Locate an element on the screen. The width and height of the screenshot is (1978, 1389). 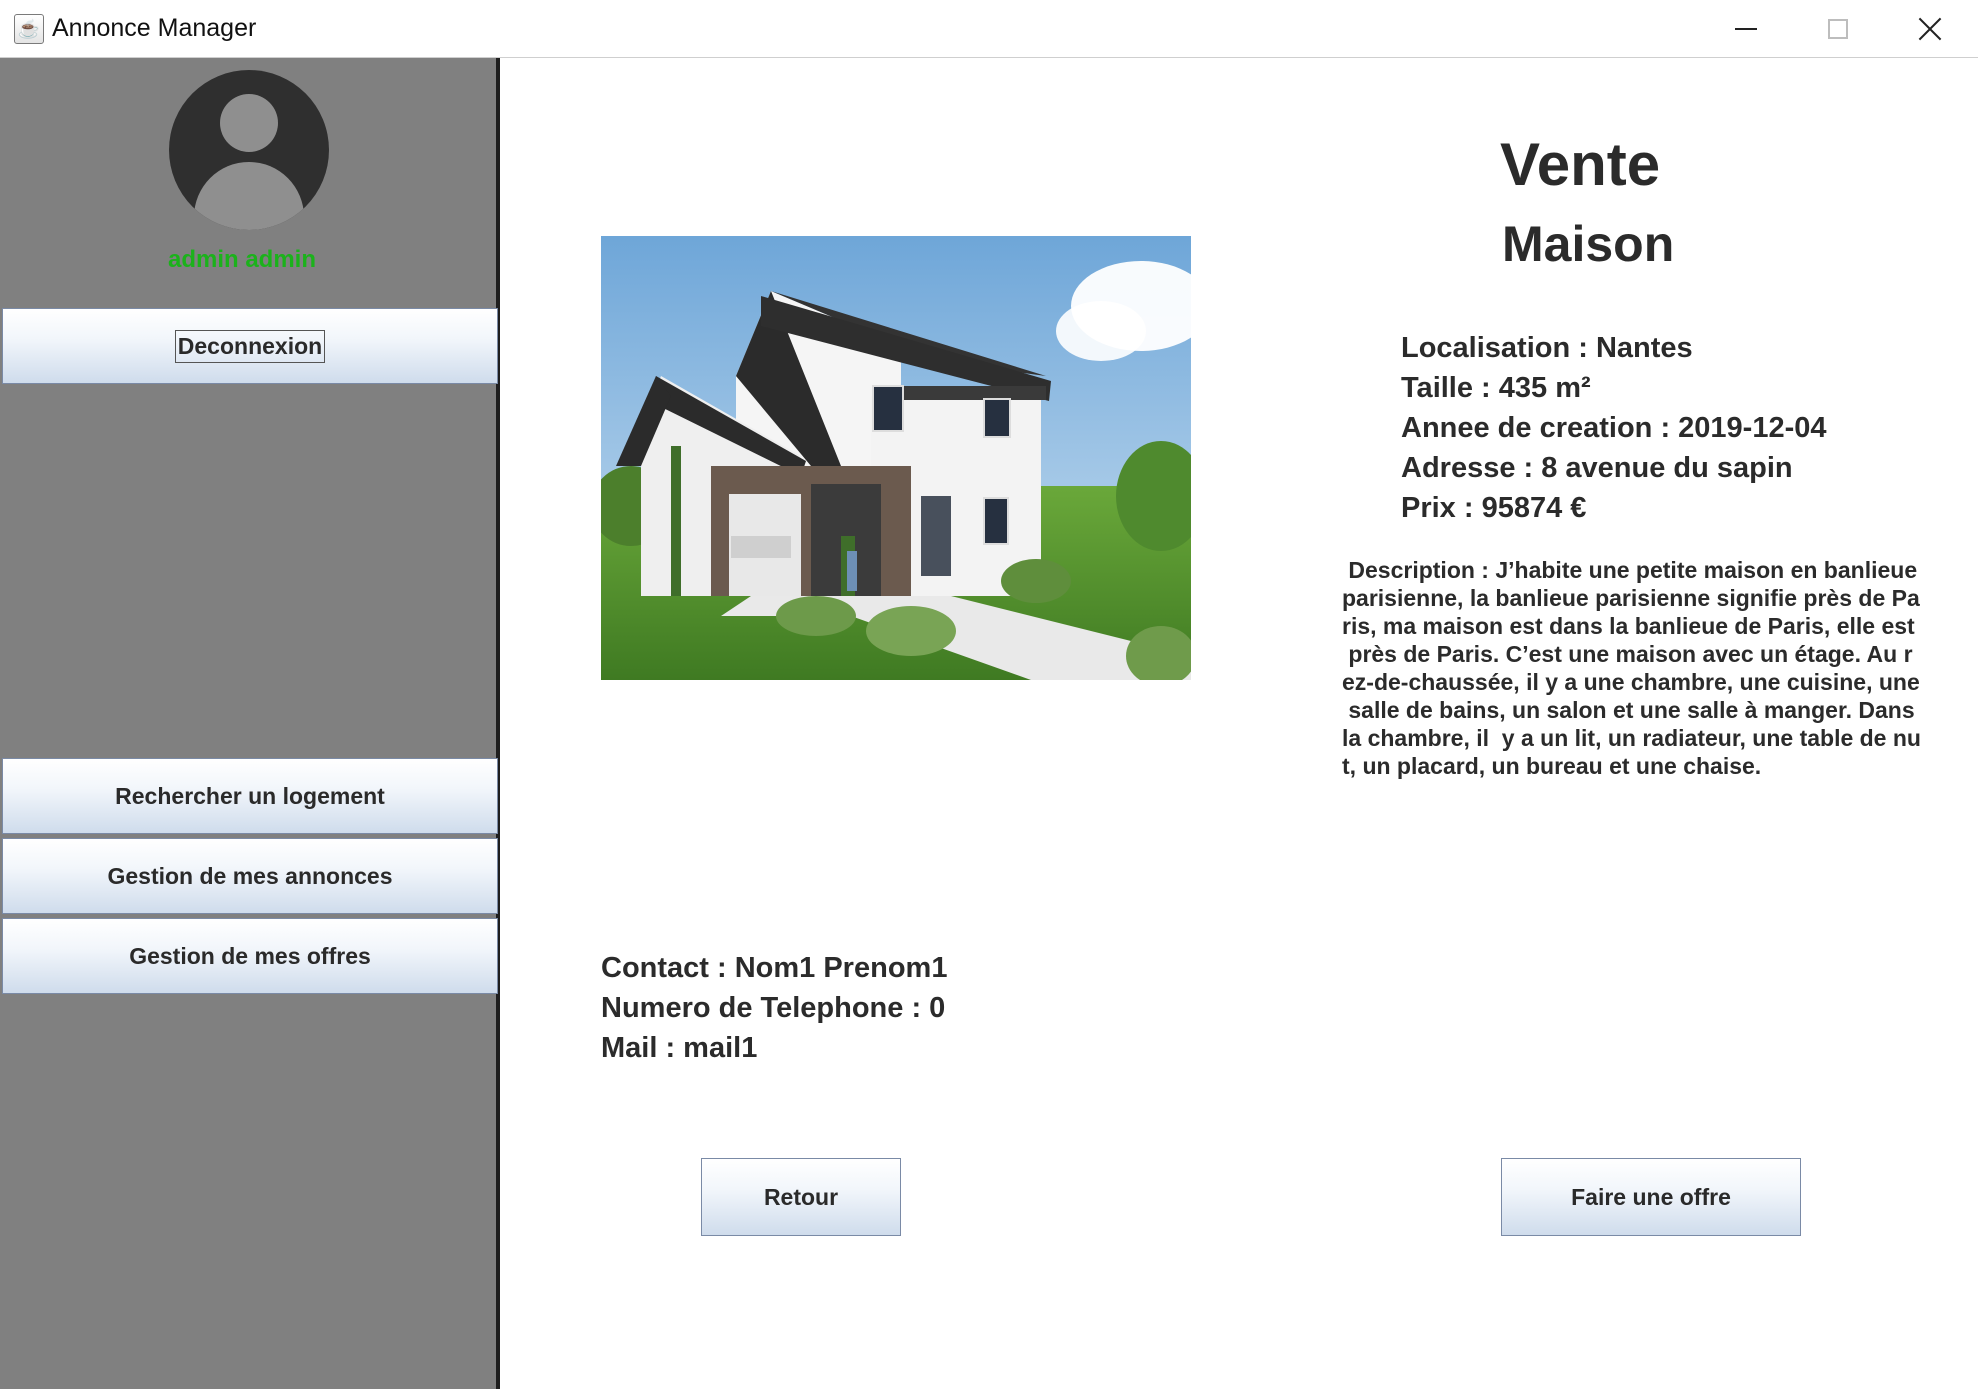
detail-price: Prix : 95874 € is located at coordinates (1494, 508).